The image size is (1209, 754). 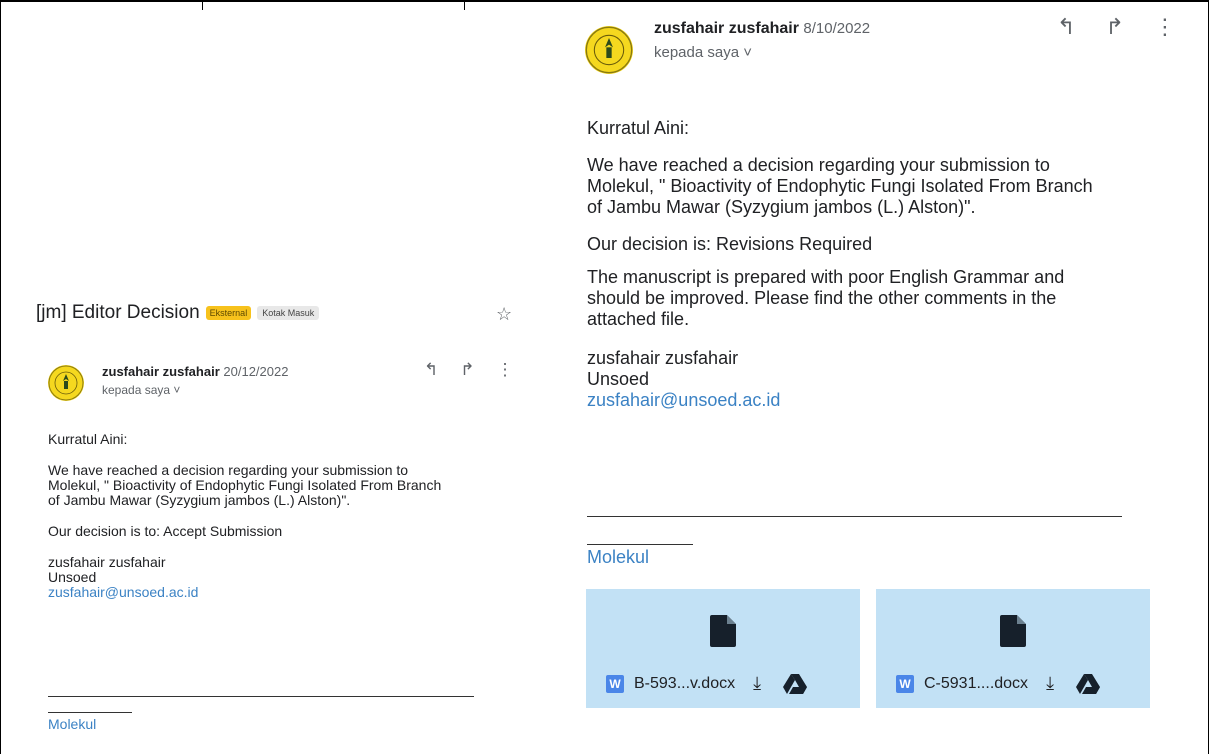 I want to click on attachment-card: W B-593...v.docx ⤓, so click(x=723, y=648).